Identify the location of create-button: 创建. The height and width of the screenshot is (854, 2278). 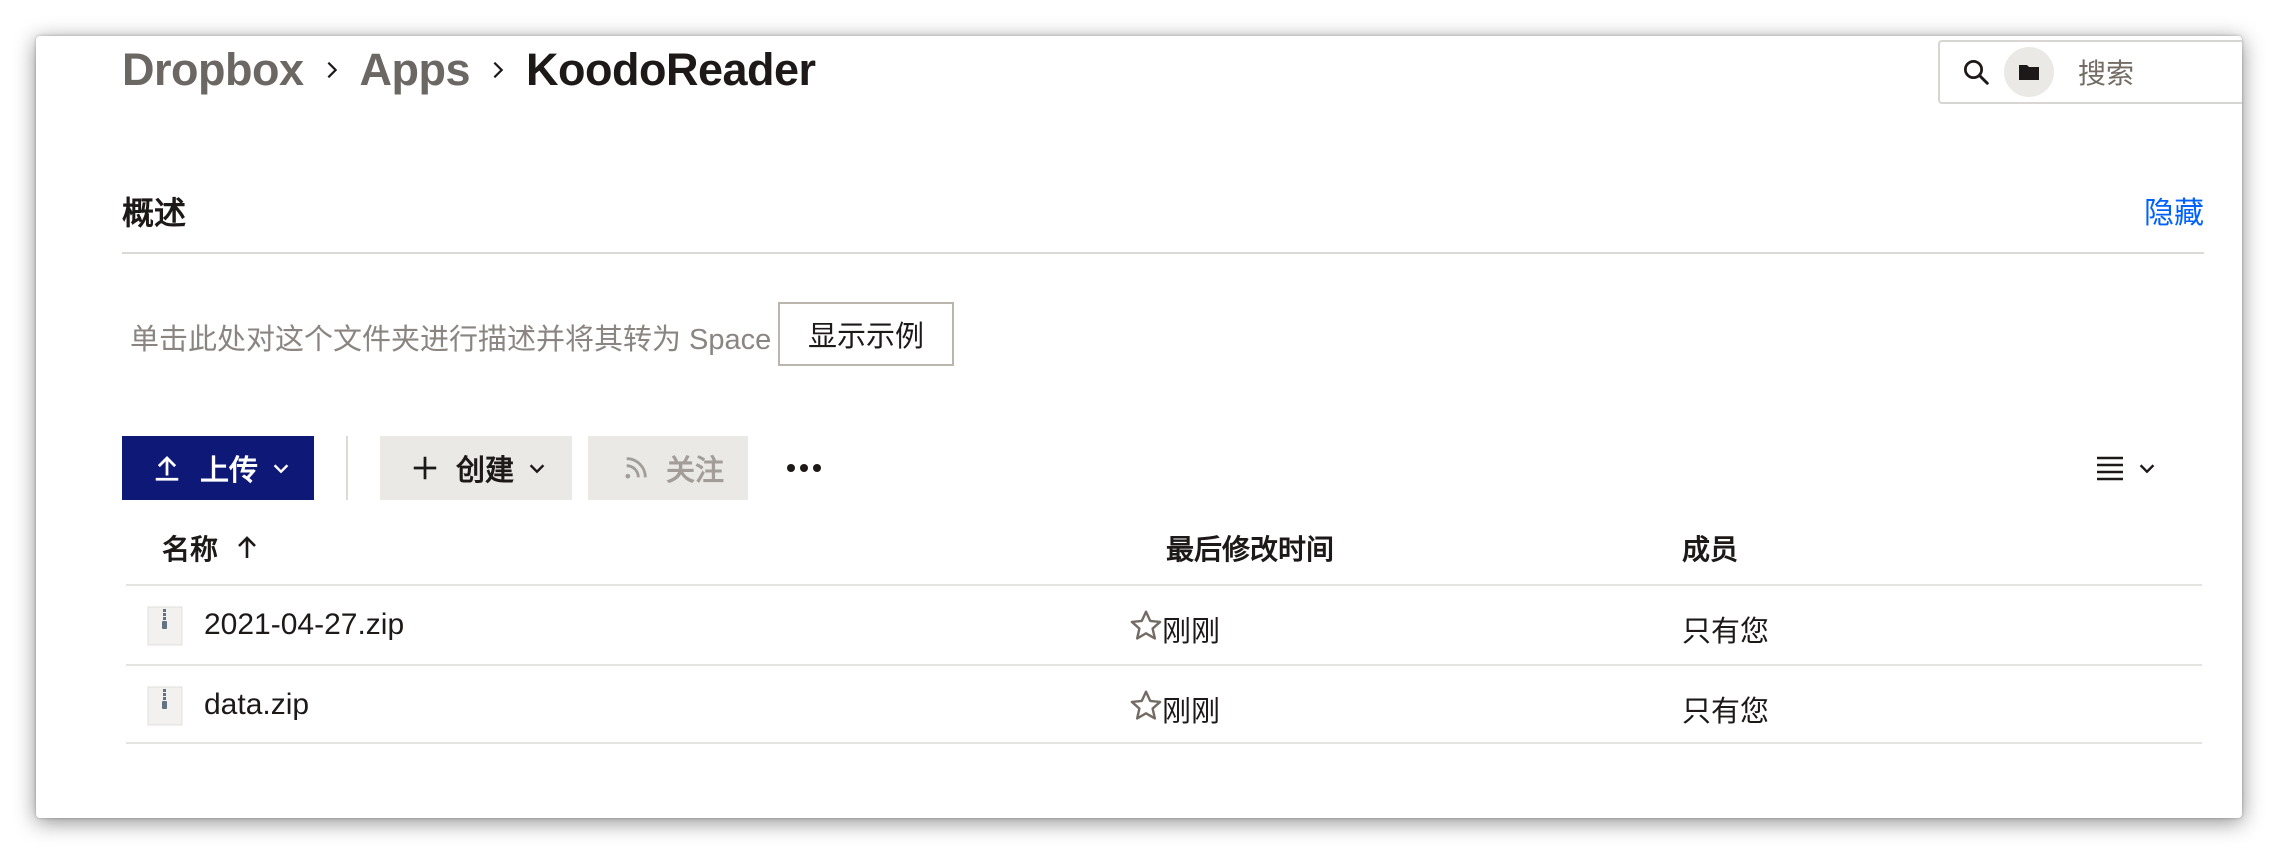
(476, 468).